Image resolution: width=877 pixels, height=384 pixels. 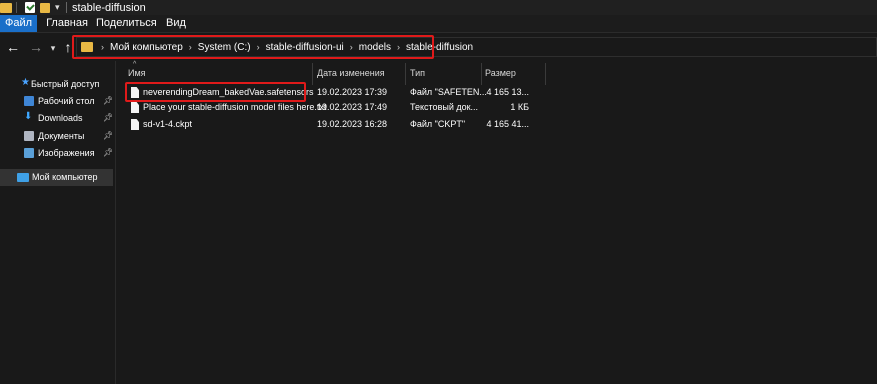 What do you see at coordinates (438, 7) in the screenshot?
I see `title-bar: ▾ stable-diffusion` at bounding box center [438, 7].